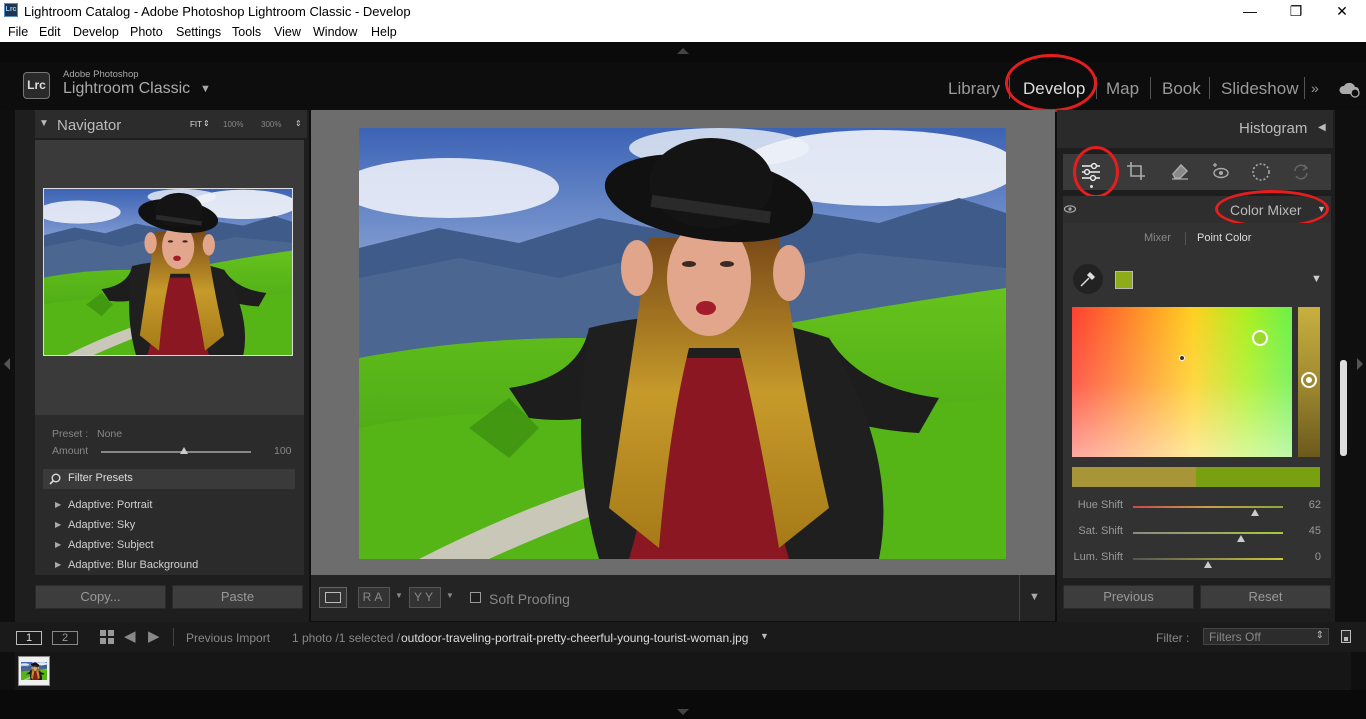  Describe the element at coordinates (1182, 382) in the screenshot. I see `hue-saturation-field` at that location.